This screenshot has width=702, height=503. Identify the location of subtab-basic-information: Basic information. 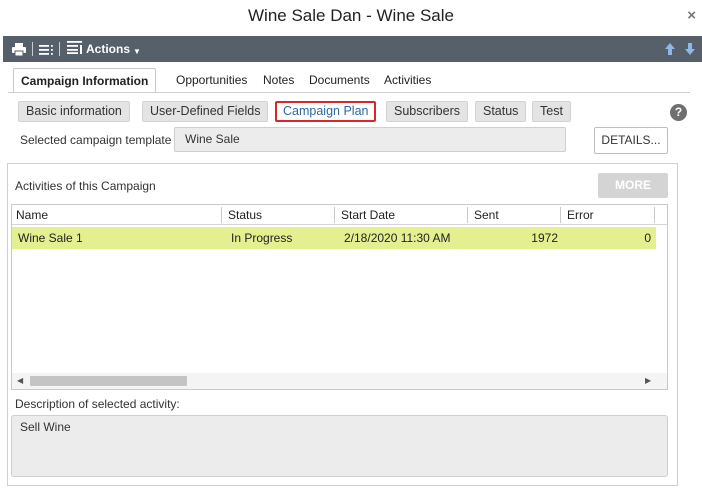
(74, 111).